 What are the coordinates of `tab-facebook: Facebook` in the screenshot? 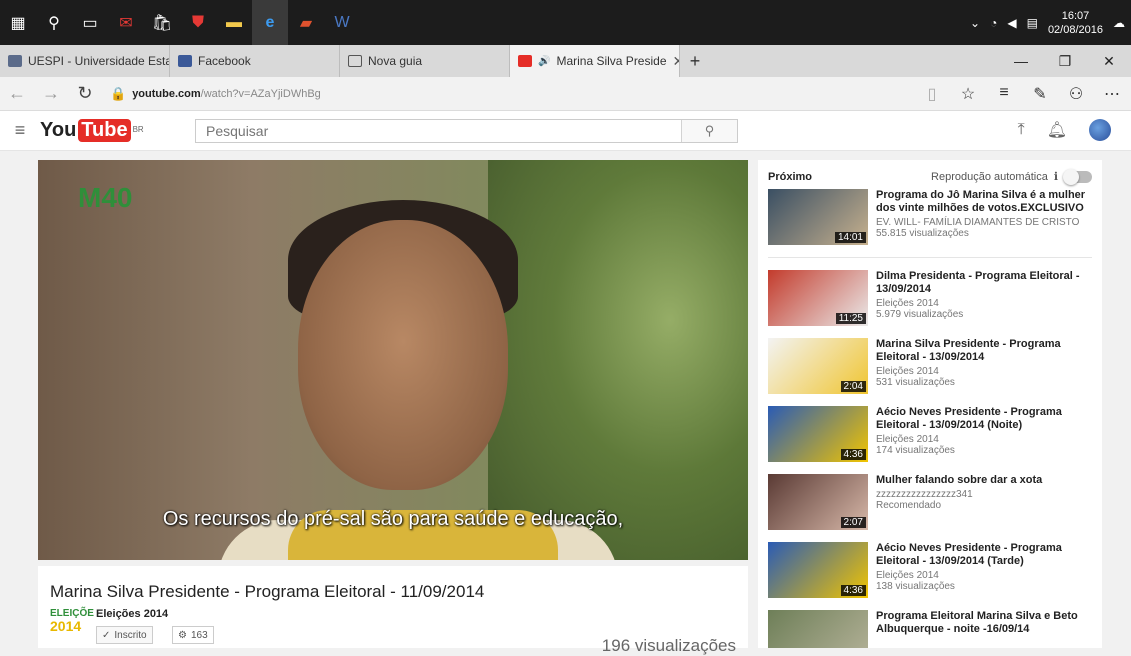 It's located at (255, 61).